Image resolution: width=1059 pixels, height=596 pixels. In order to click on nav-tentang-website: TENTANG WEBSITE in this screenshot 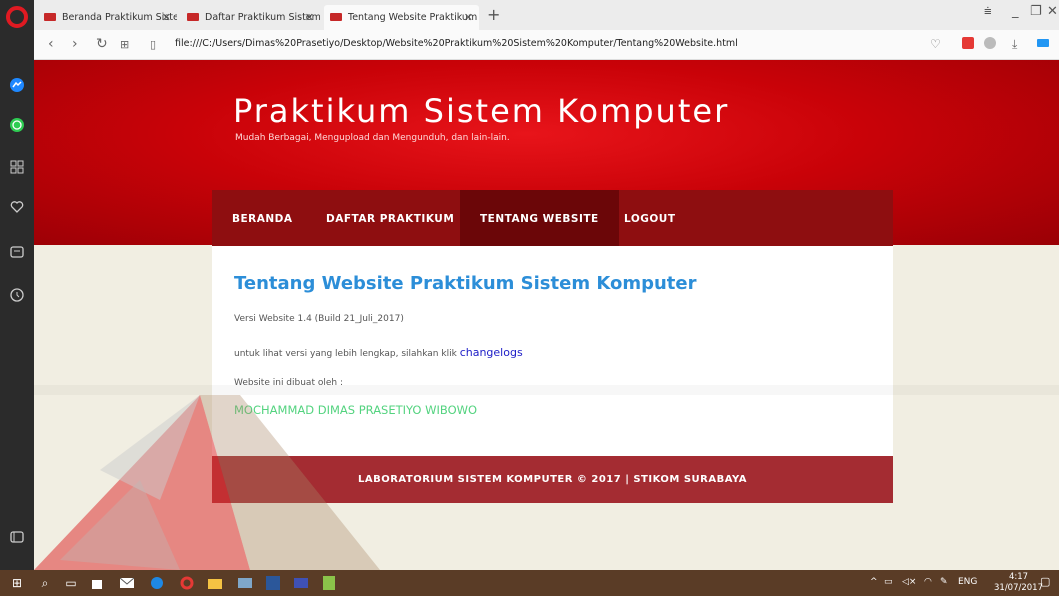, I will do `click(539, 218)`.